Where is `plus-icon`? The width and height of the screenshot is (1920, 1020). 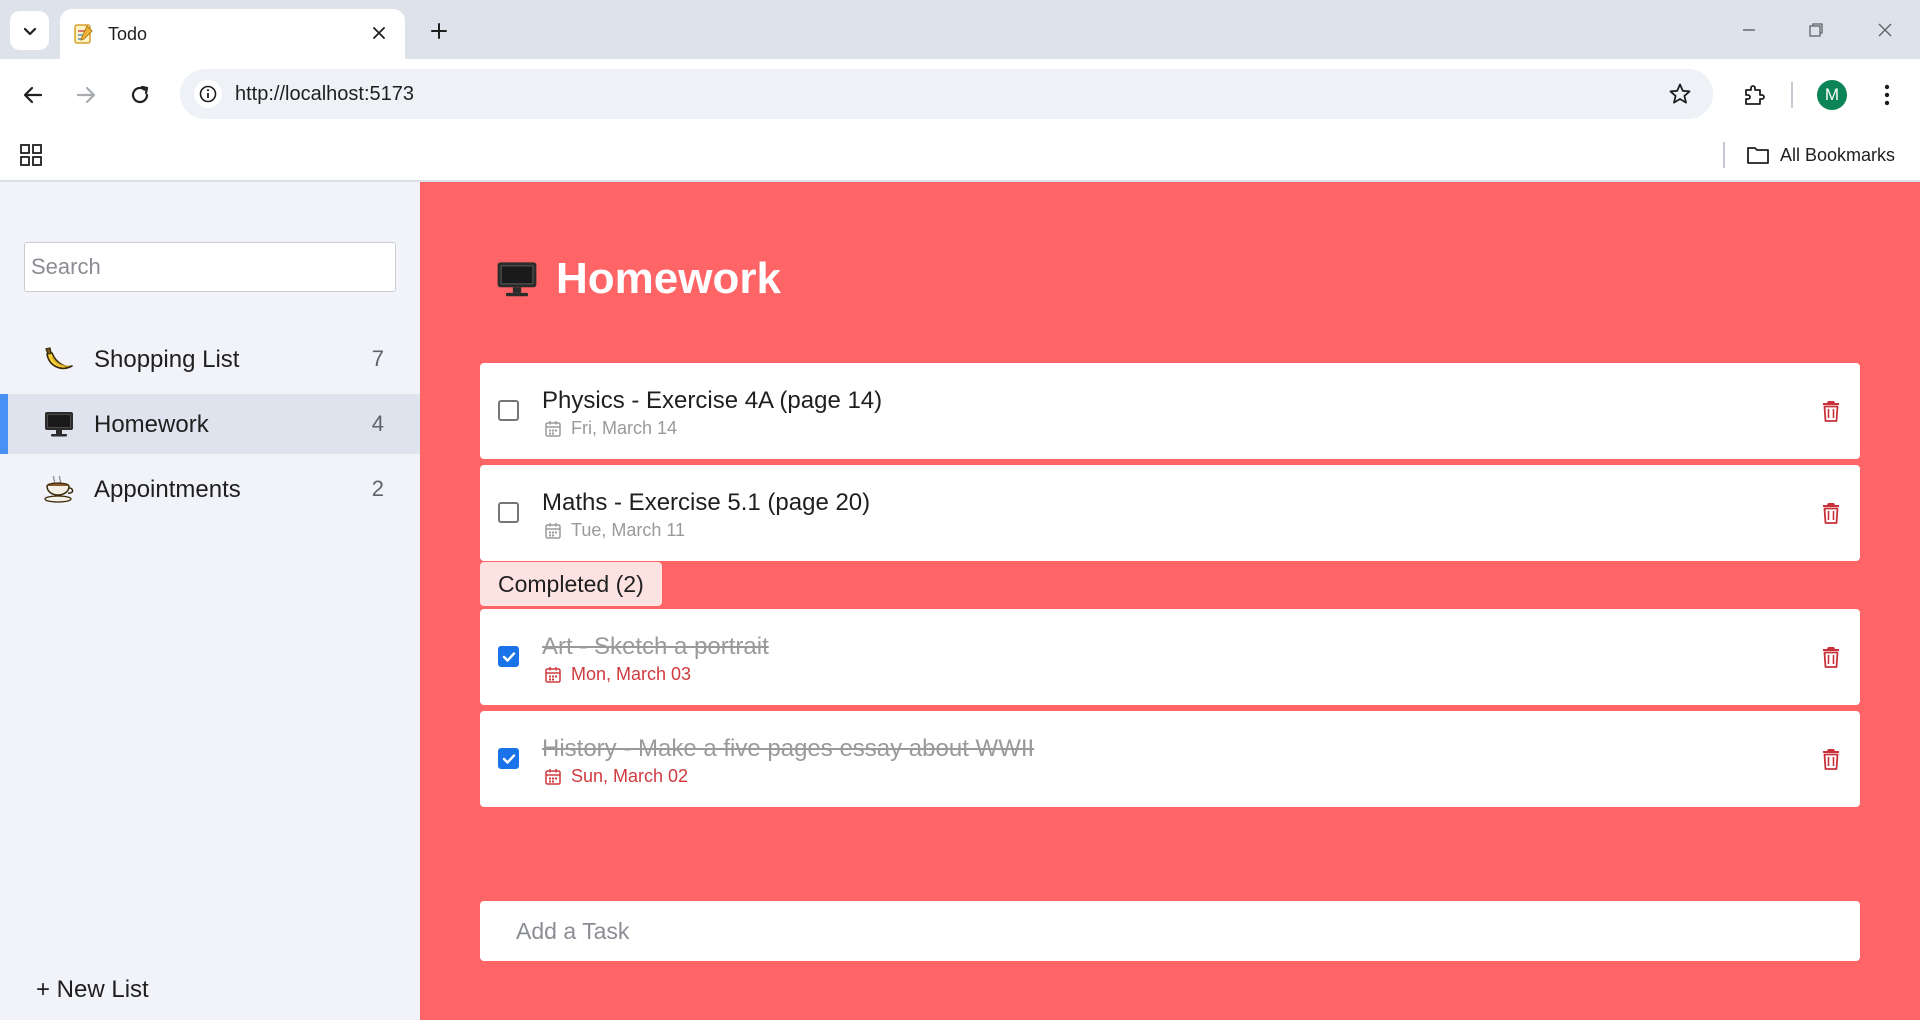 plus-icon is located at coordinates (439, 31).